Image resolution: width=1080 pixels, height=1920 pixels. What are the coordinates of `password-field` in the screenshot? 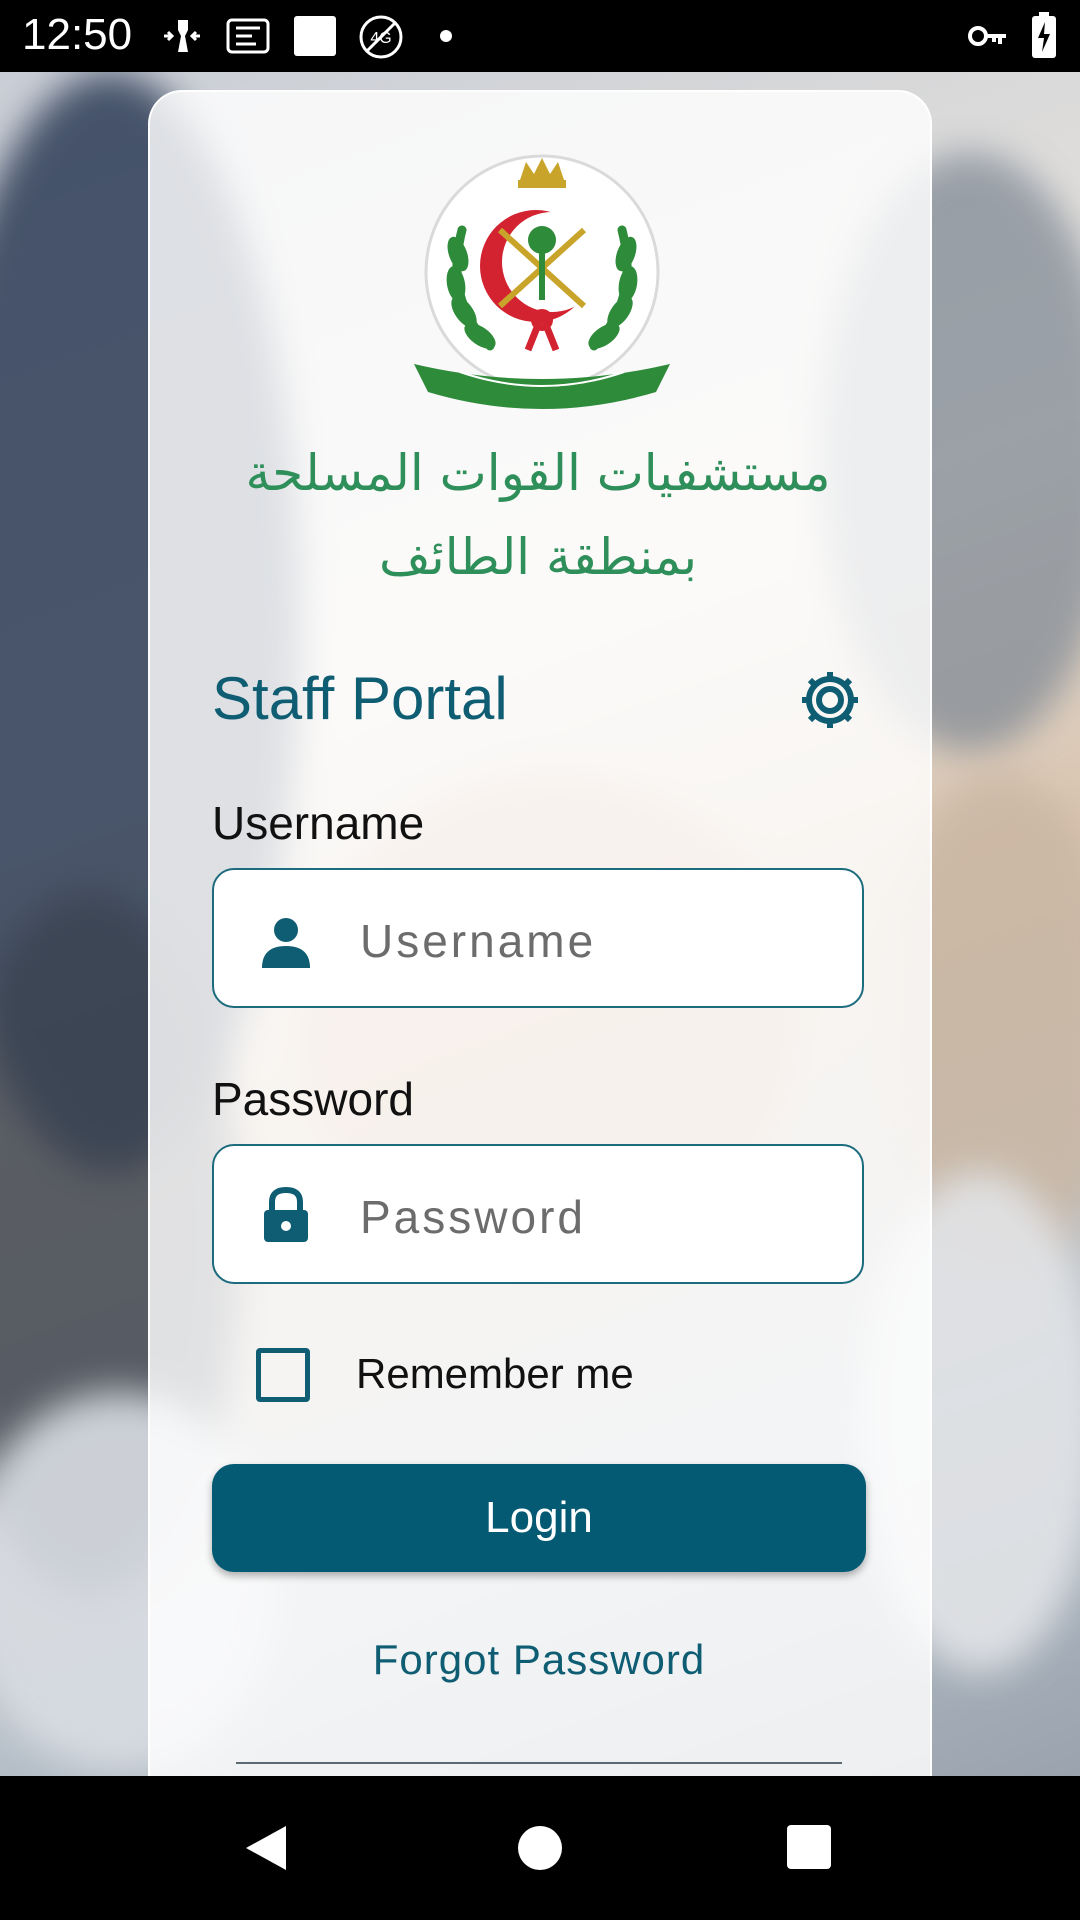 It's located at (538, 1214).